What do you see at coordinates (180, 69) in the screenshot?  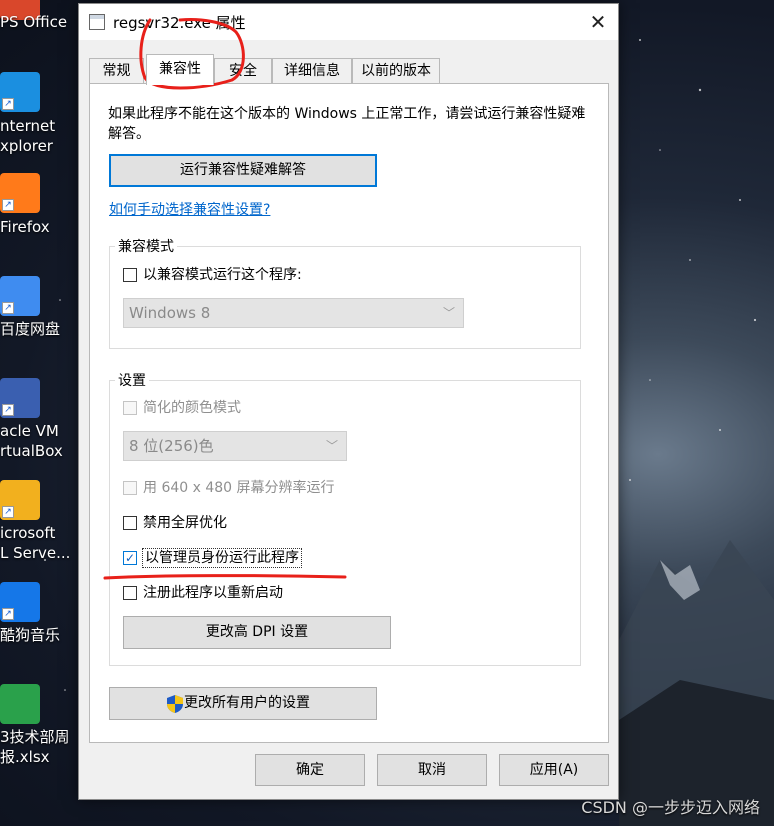 I see `tab-compatibility: 兼容性` at bounding box center [180, 69].